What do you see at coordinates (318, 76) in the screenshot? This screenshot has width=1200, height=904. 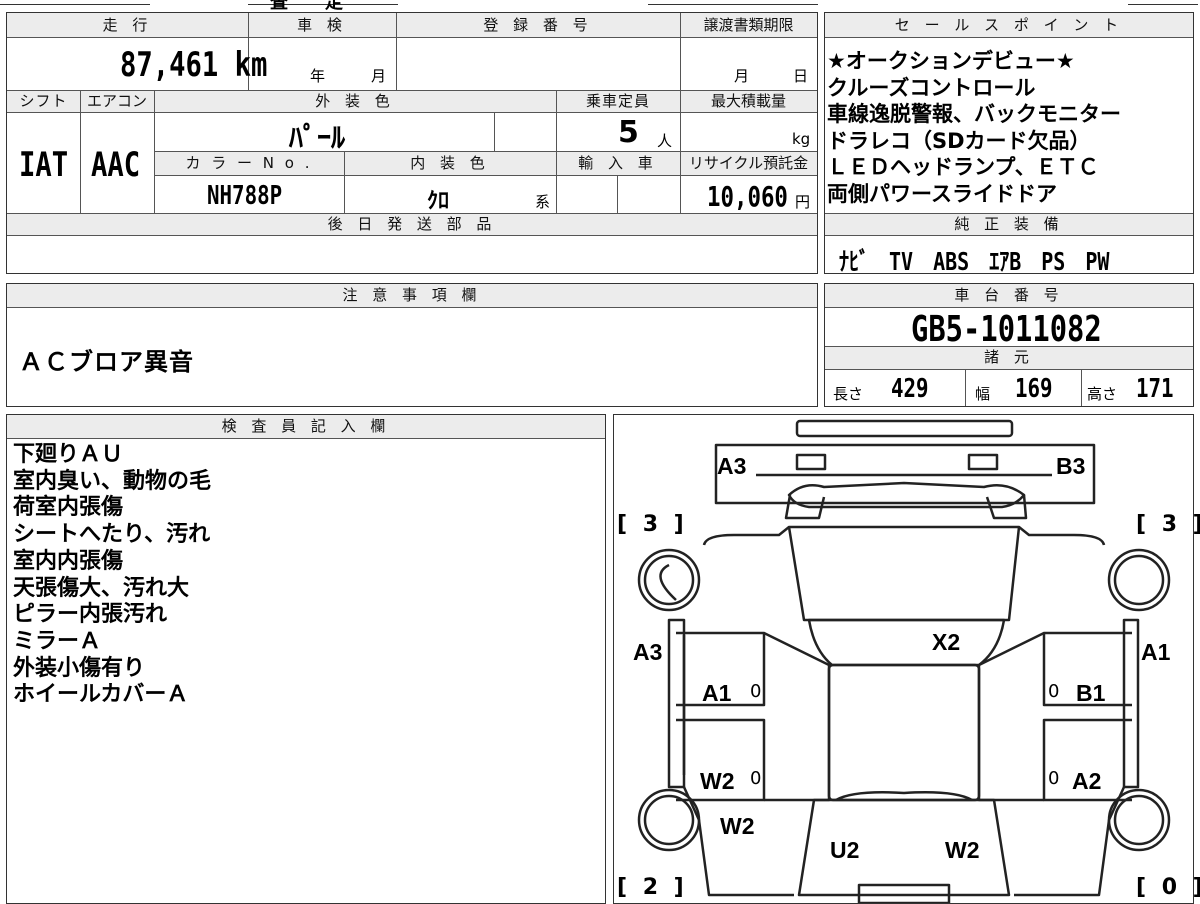 I see `inspection-year-unit: 年` at bounding box center [318, 76].